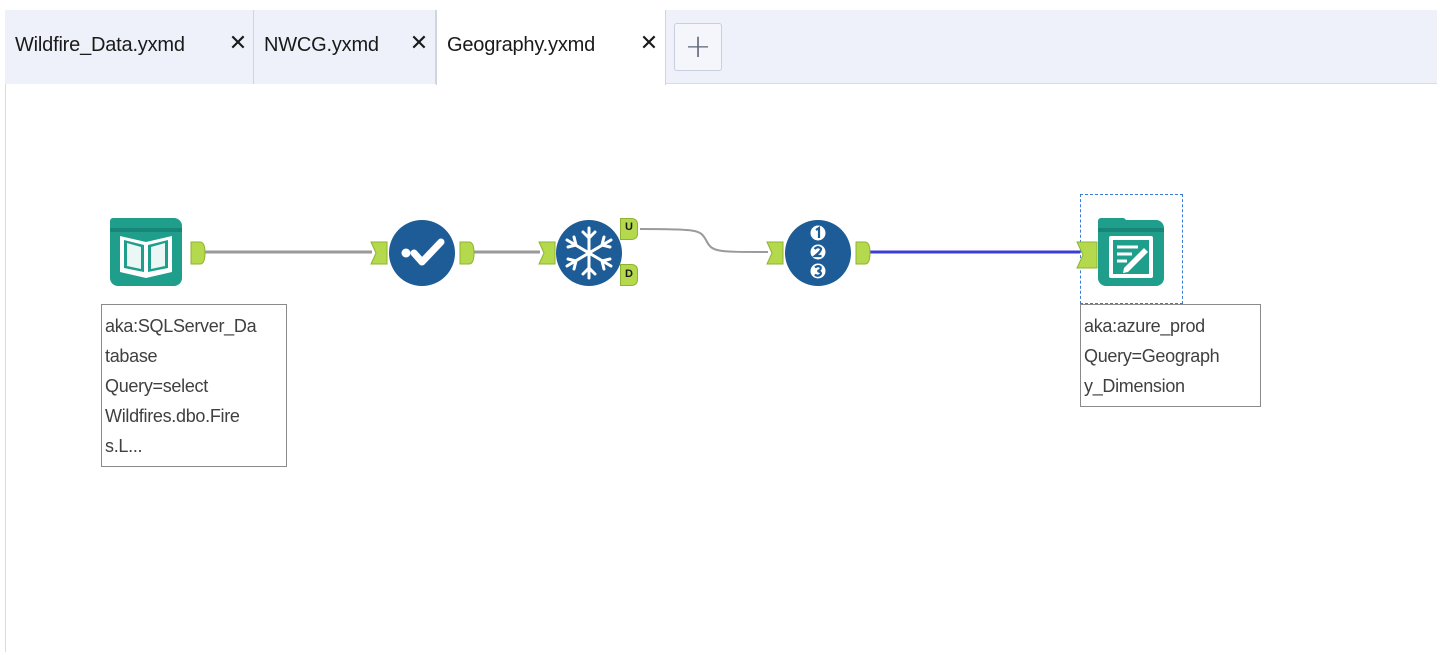 The image size is (1442, 652). I want to click on unique-tool, so click(589, 253).